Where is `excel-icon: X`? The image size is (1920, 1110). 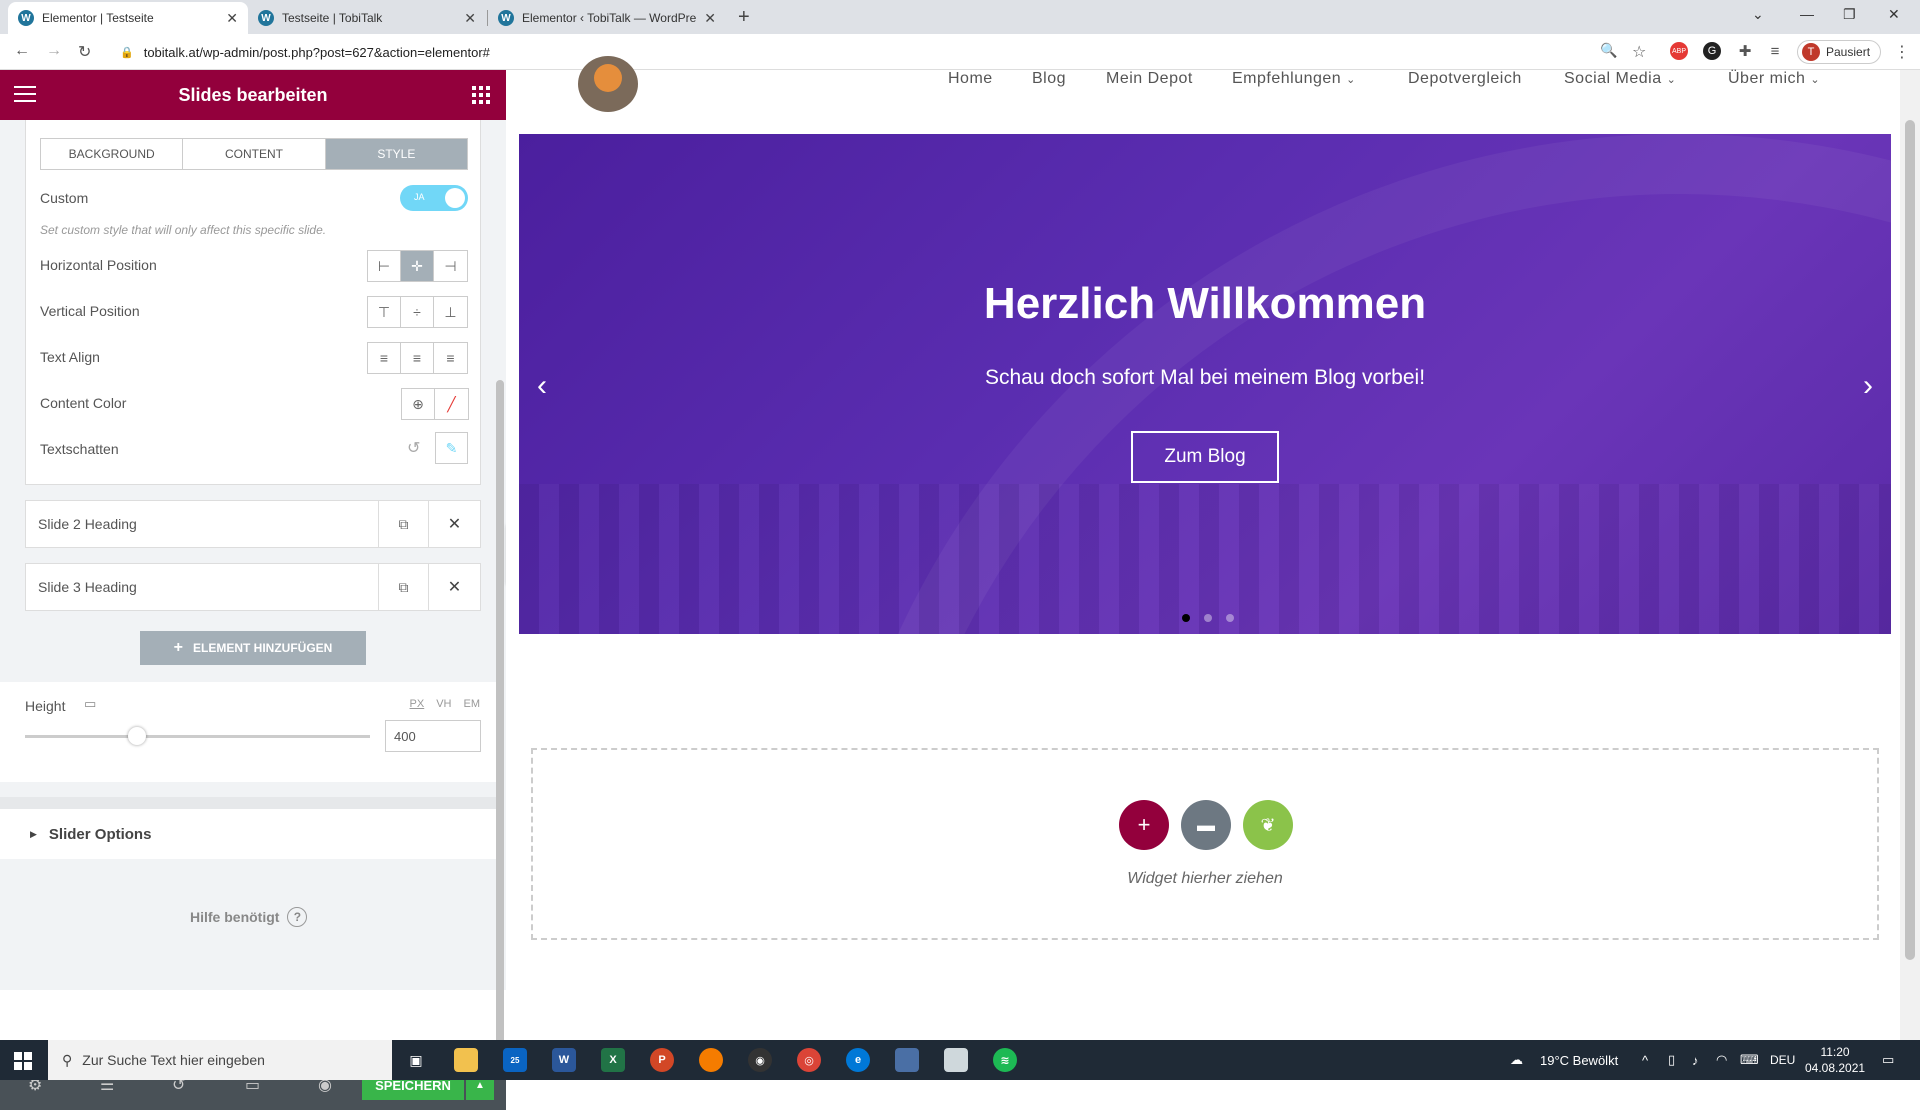 excel-icon: X is located at coordinates (613, 1060).